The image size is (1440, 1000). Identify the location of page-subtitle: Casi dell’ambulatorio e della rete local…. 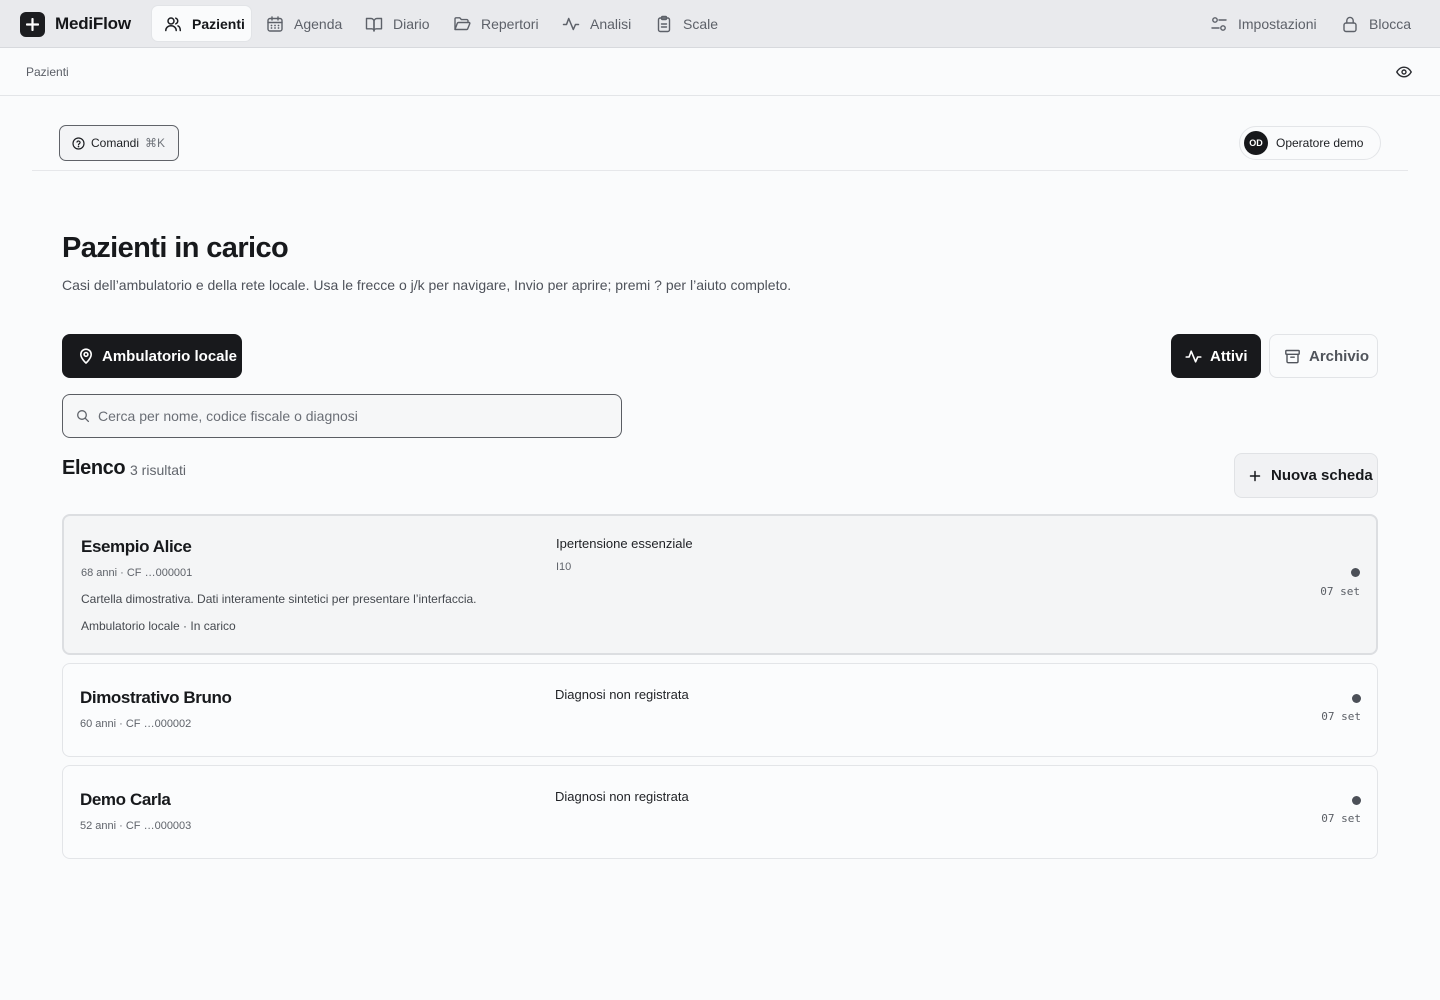
(427, 285).